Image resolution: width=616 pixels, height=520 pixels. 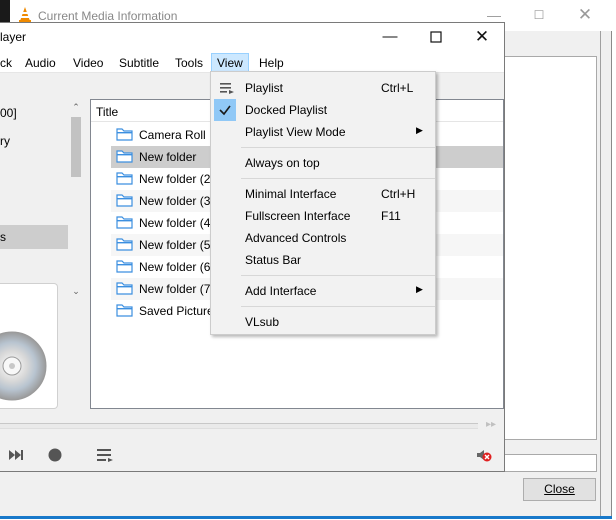 I want to click on menu-item-label: Advanced Controls, so click(x=296, y=238).